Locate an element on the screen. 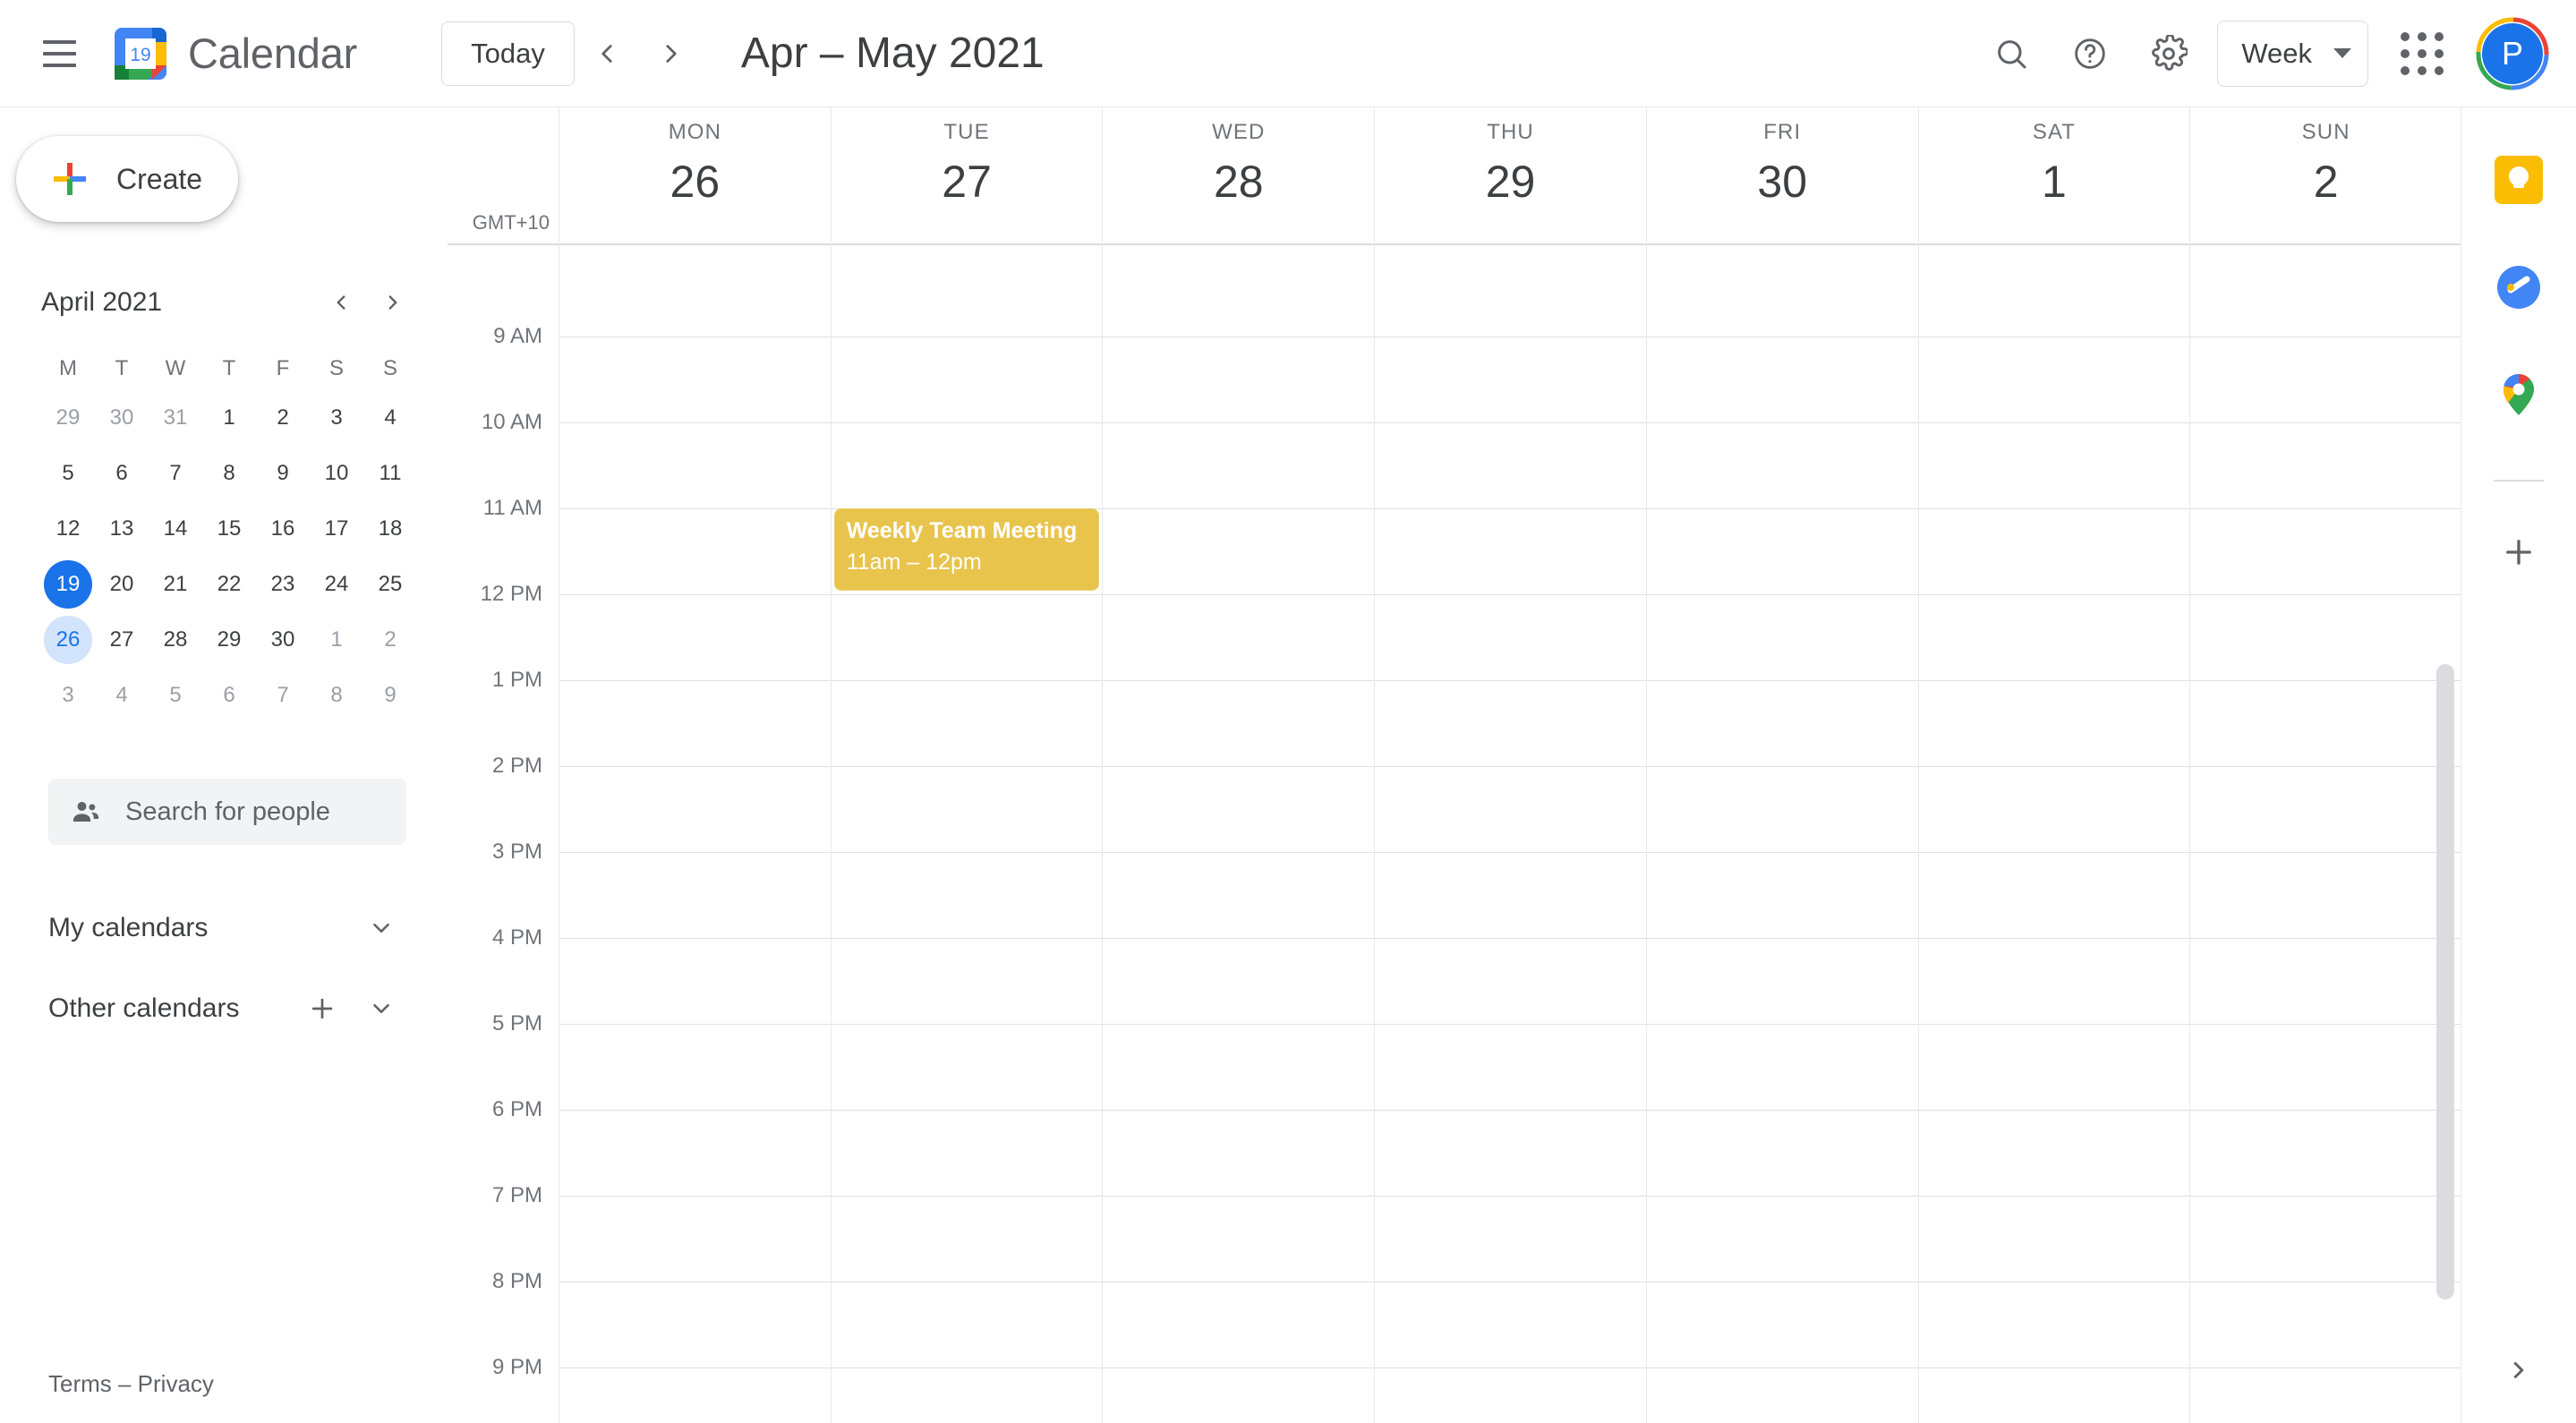  event-time: 11am – 12pm is located at coordinates (914, 562).